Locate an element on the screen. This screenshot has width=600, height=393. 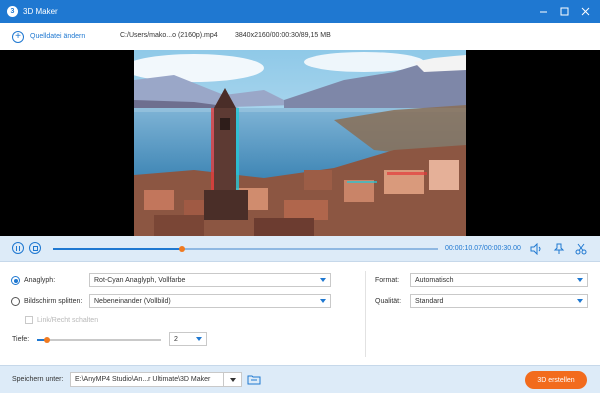
settings-divider is located at coordinates (365, 314).